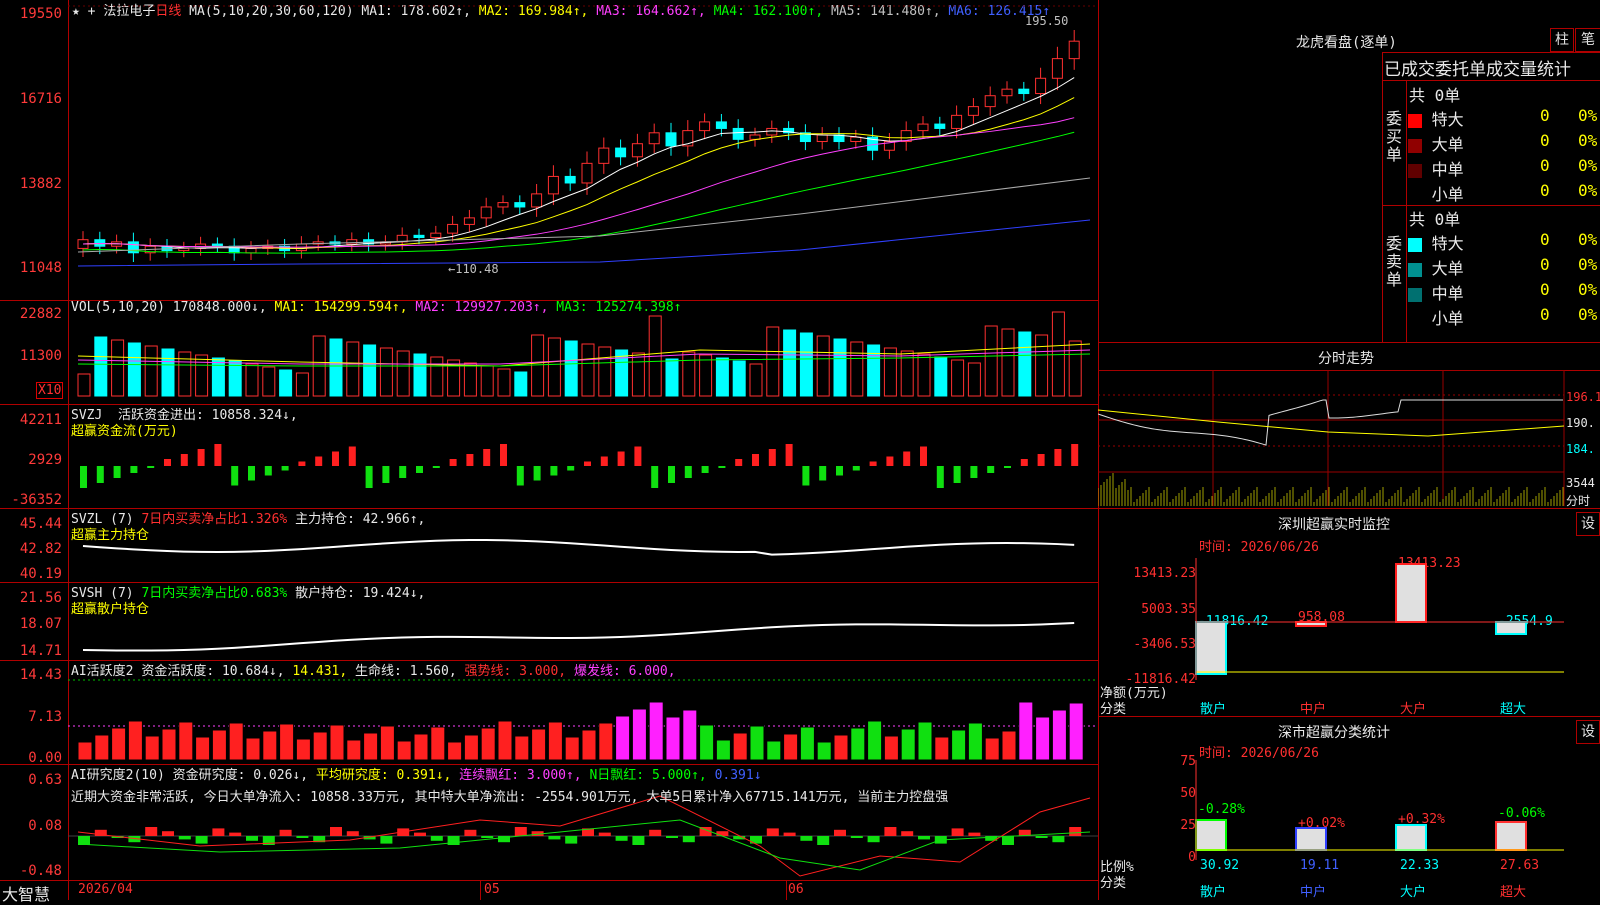  Describe the element at coordinates (383, 775) in the screenshot. I see `ai-research-text2: 平均研究度: 0.391↓,` at that location.